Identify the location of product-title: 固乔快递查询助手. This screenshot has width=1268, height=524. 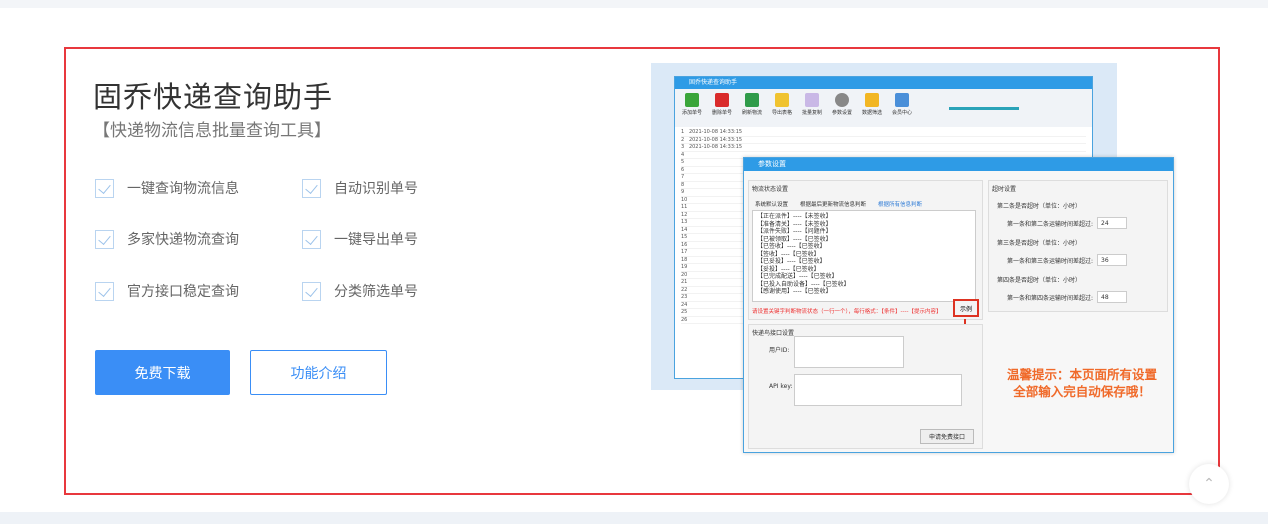
(213, 97).